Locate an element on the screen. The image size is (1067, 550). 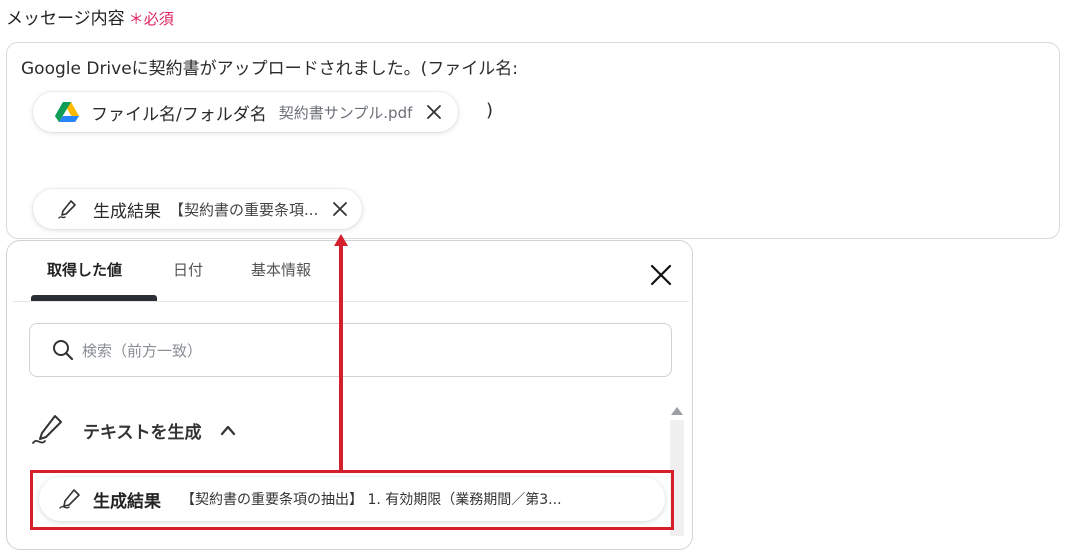
required-mark: ＊必須 is located at coordinates (151, 19).